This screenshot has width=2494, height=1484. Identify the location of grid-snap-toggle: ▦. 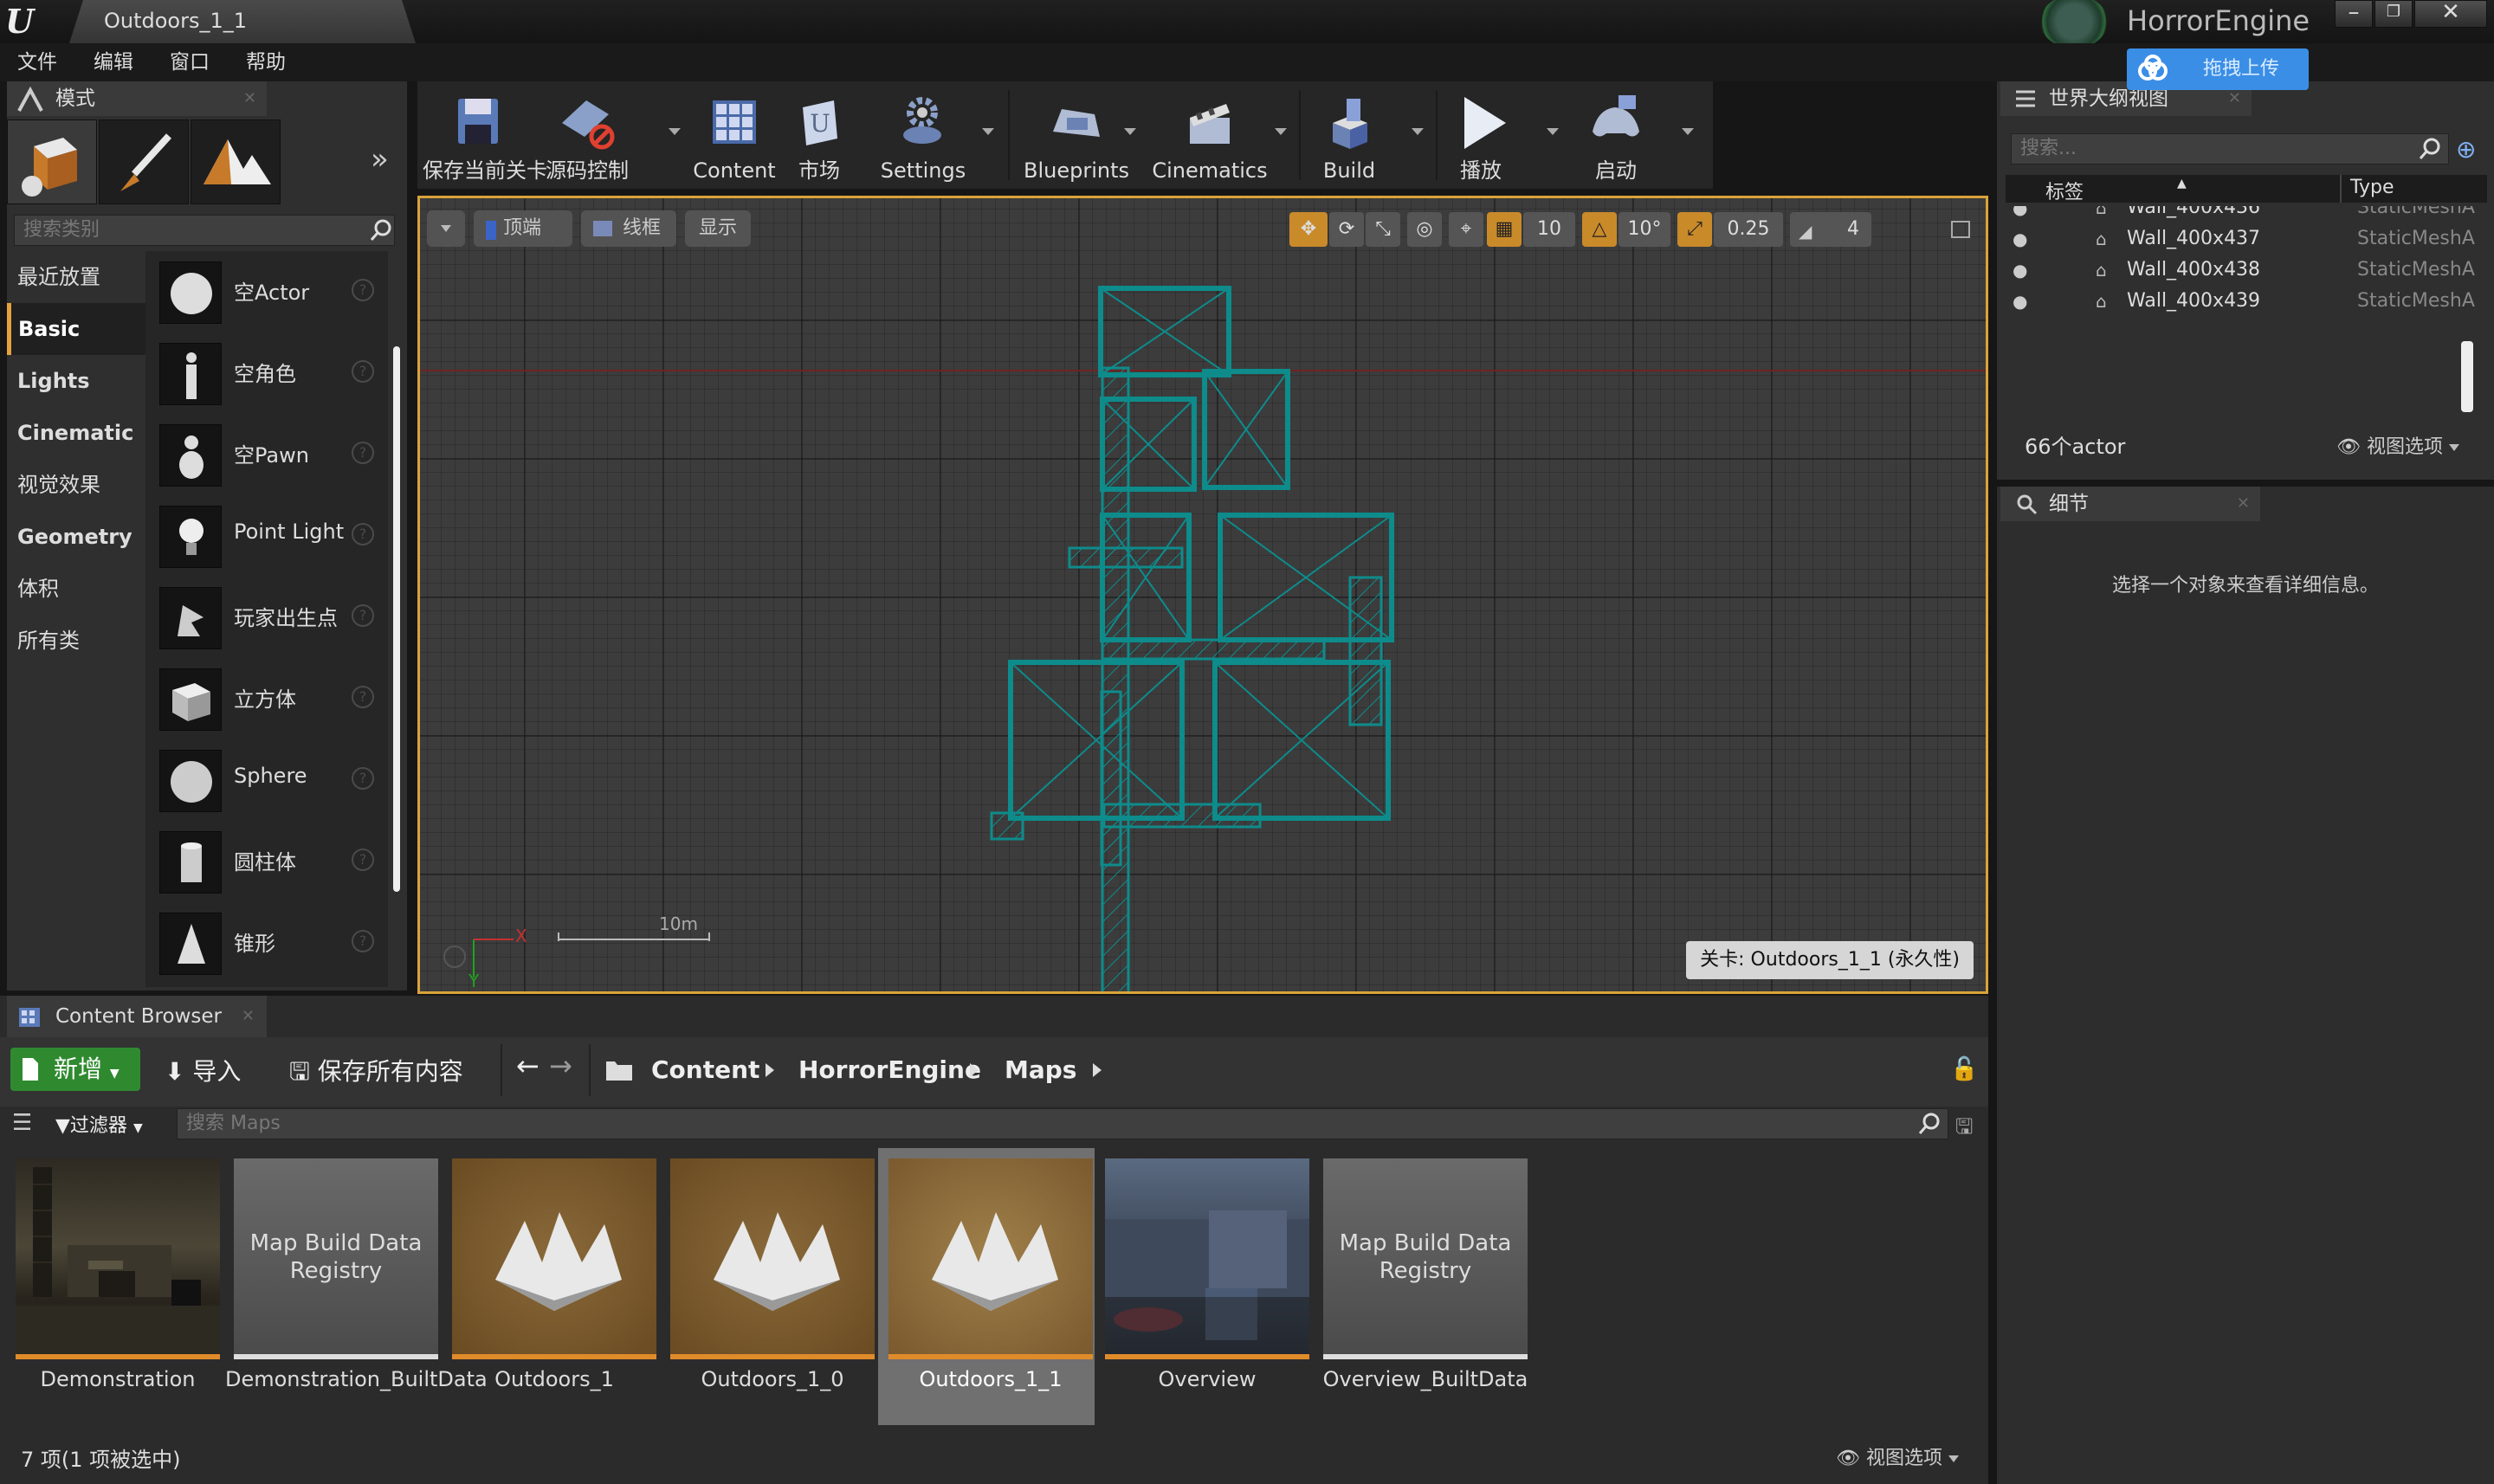
(1504, 230).